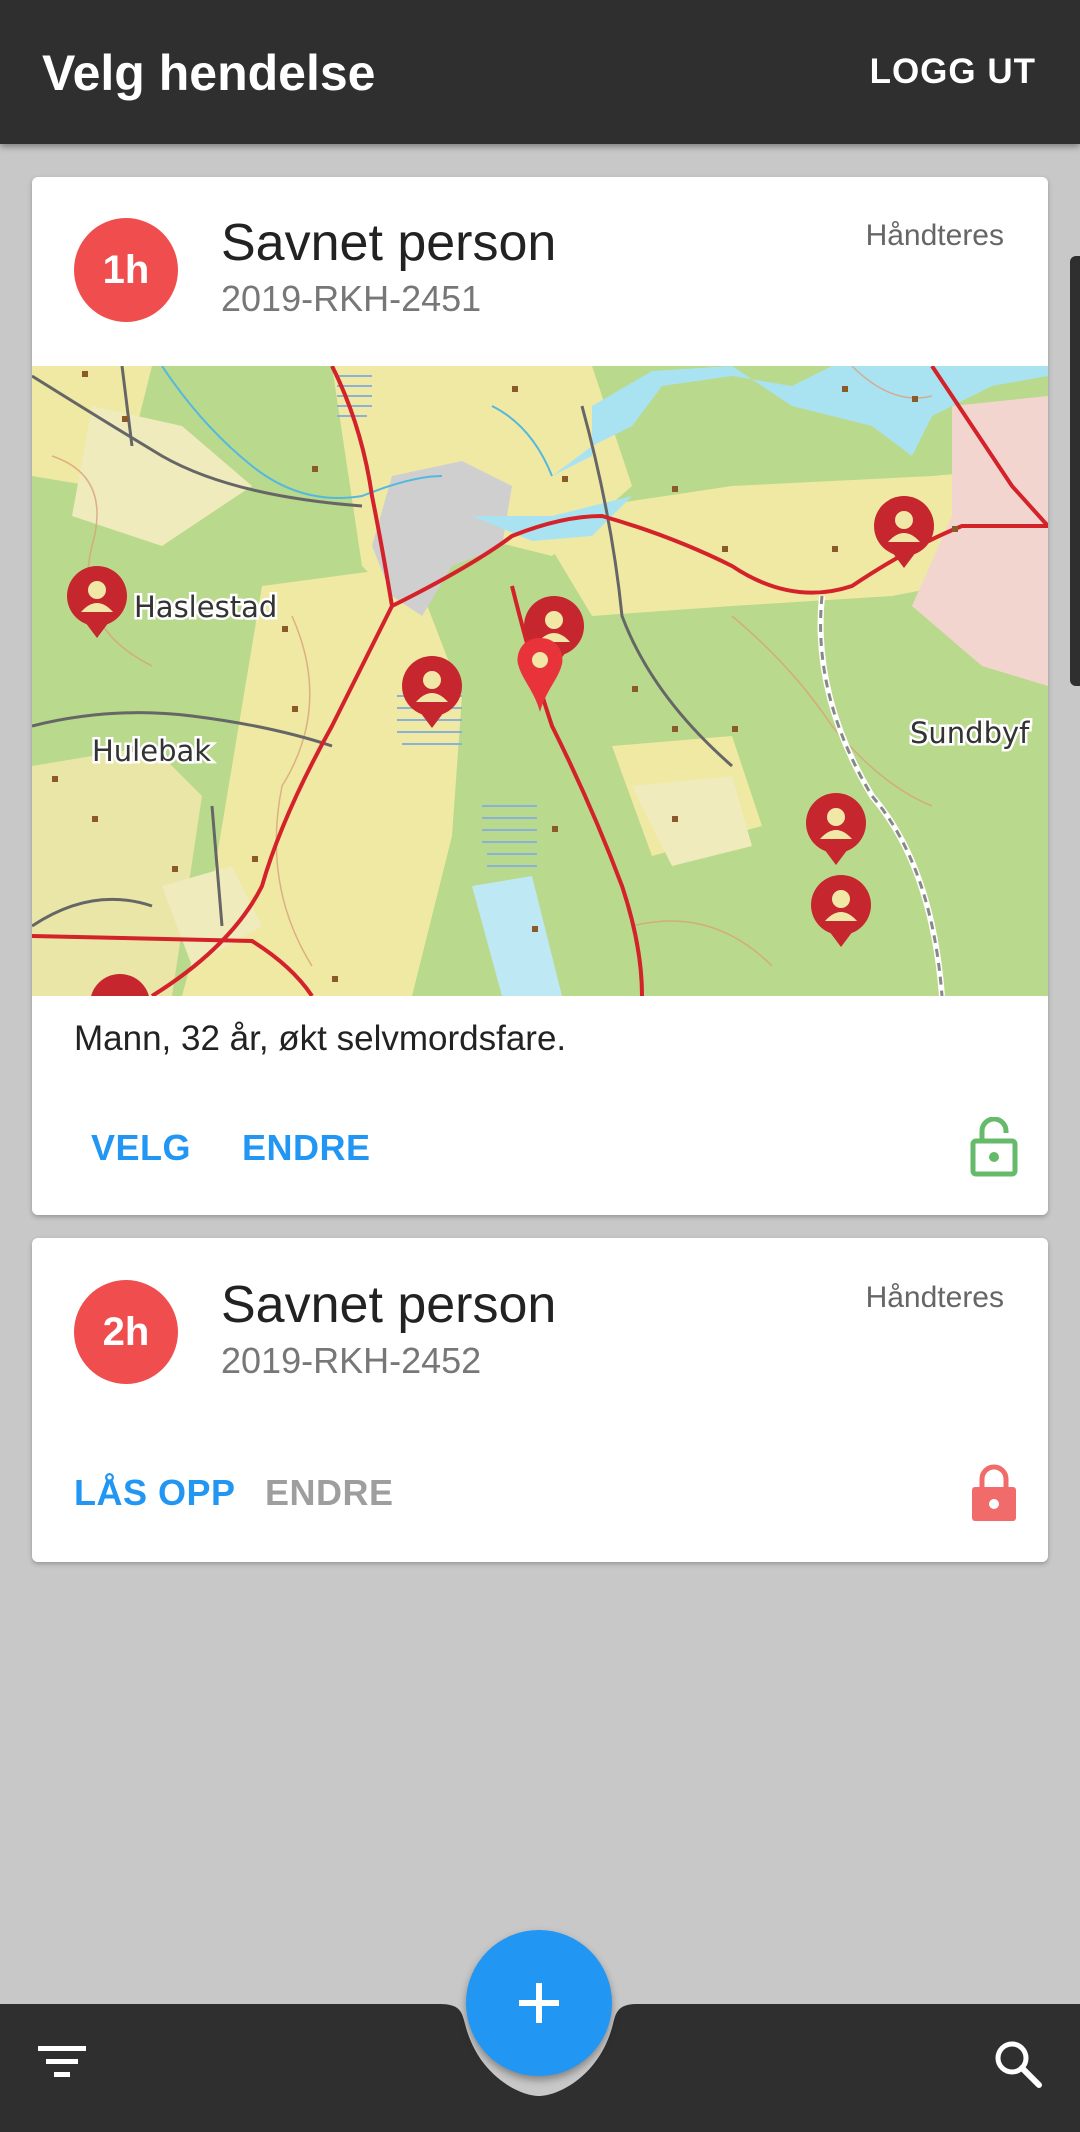 This screenshot has width=1080, height=2132. Describe the element at coordinates (1075, 471) in the screenshot. I see `side-drawer-handle` at that location.